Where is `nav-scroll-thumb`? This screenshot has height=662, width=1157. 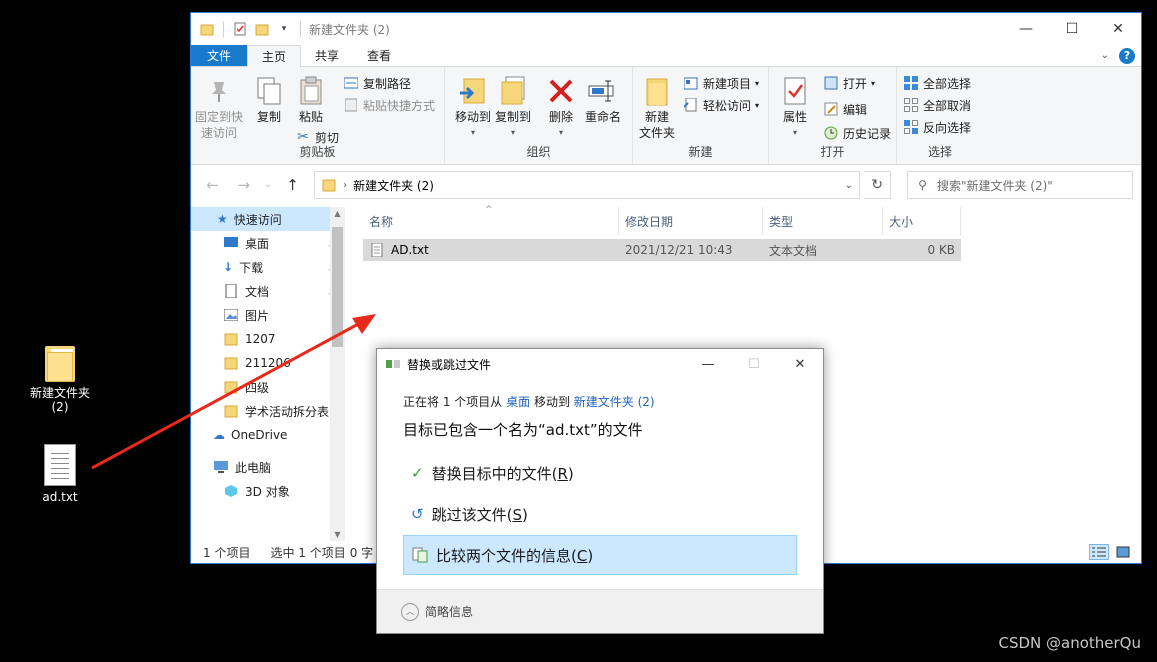
nav-scroll-thumb is located at coordinates (337, 287).